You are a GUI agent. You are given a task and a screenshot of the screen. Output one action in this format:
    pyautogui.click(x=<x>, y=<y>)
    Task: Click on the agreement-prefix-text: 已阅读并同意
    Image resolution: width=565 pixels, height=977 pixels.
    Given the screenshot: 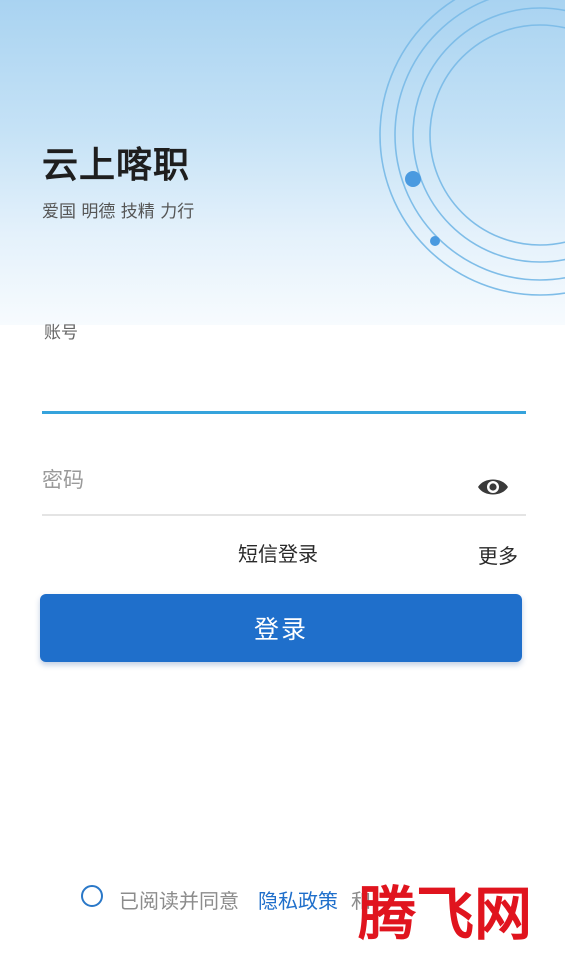 What is the action you would take?
    pyautogui.click(x=179, y=901)
    